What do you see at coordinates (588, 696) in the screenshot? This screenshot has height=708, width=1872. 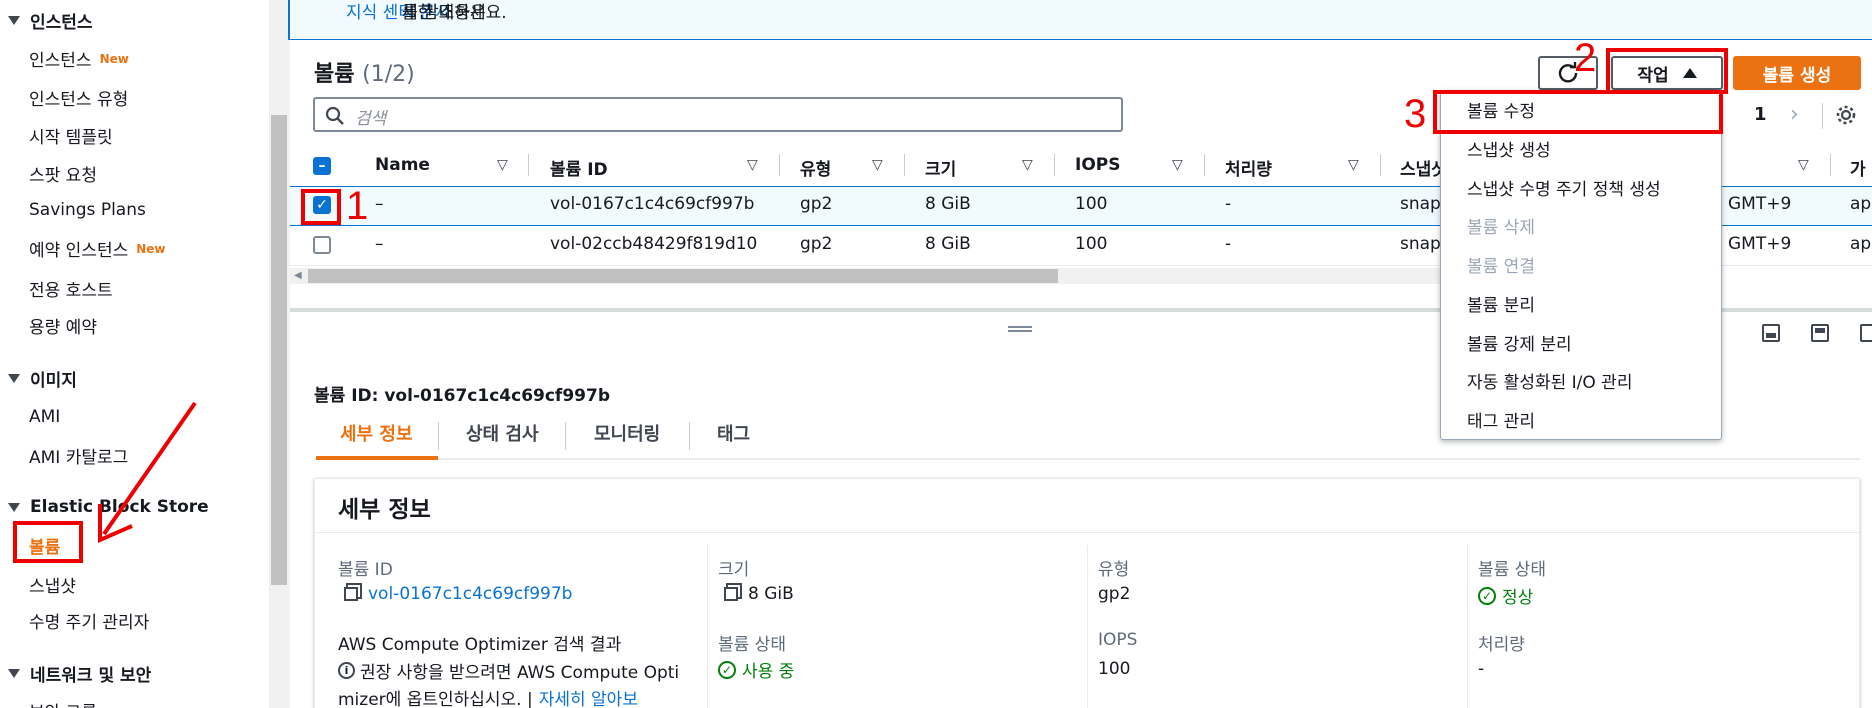 I see `learn-more-link: 자세히 알아보` at bounding box center [588, 696].